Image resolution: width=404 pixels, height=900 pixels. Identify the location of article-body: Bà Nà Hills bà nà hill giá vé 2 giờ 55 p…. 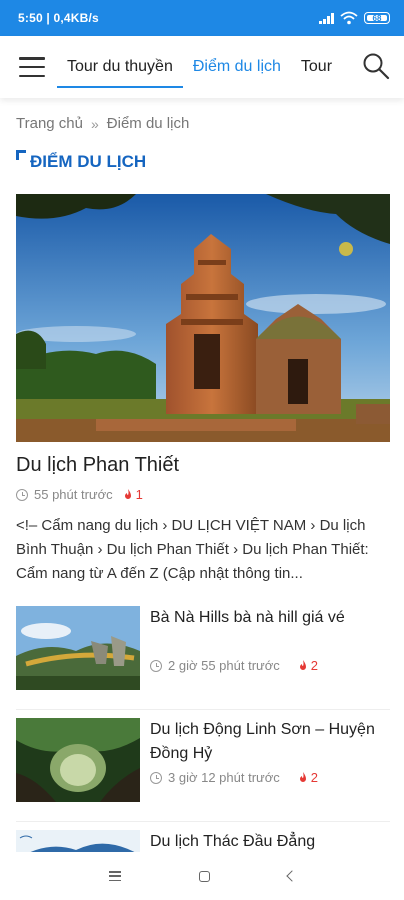
(270, 657).